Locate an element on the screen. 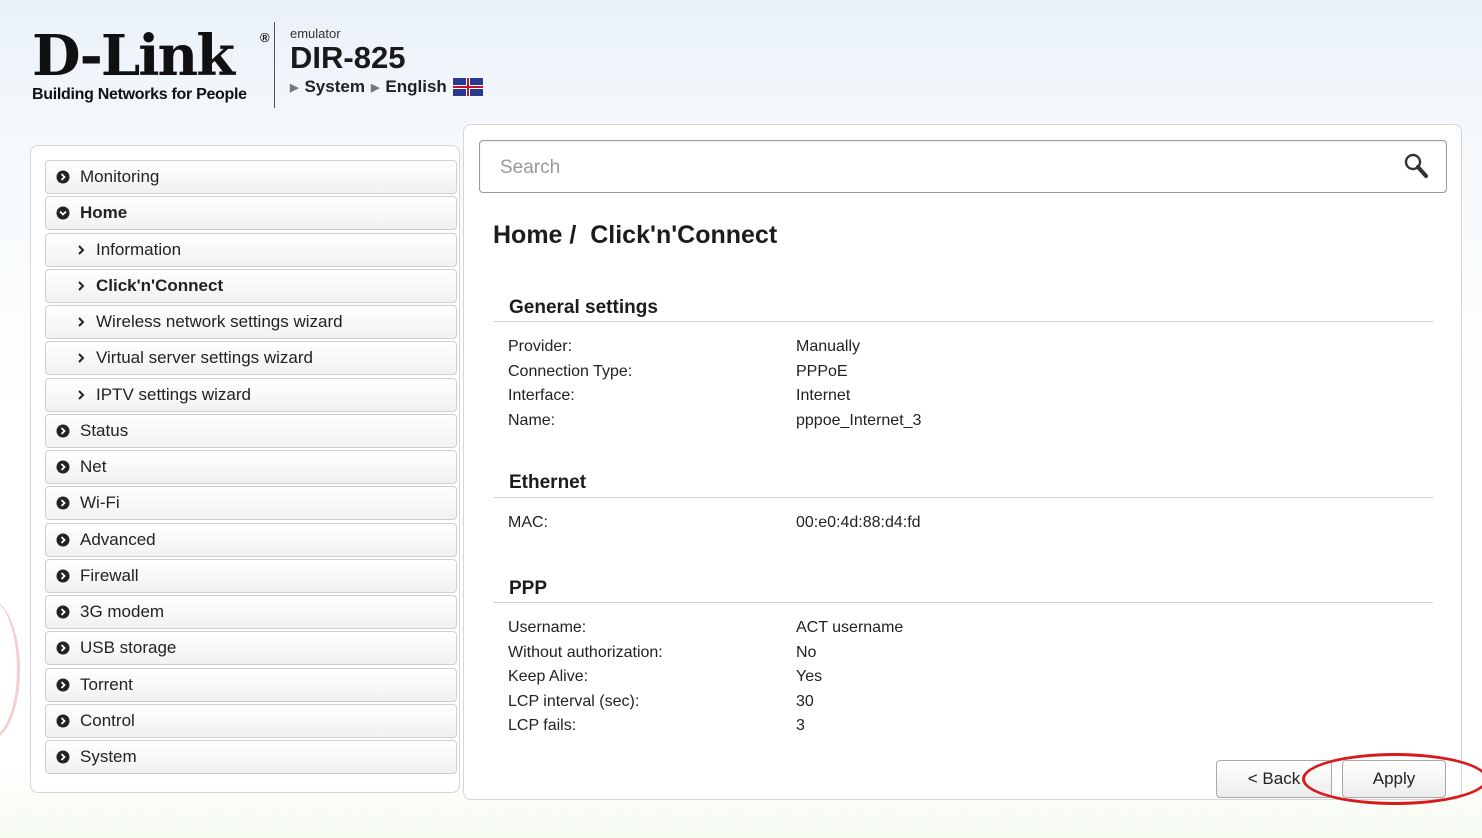 This screenshot has width=1482, height=838. sidebar-item-label: Wi-Fi is located at coordinates (100, 503).